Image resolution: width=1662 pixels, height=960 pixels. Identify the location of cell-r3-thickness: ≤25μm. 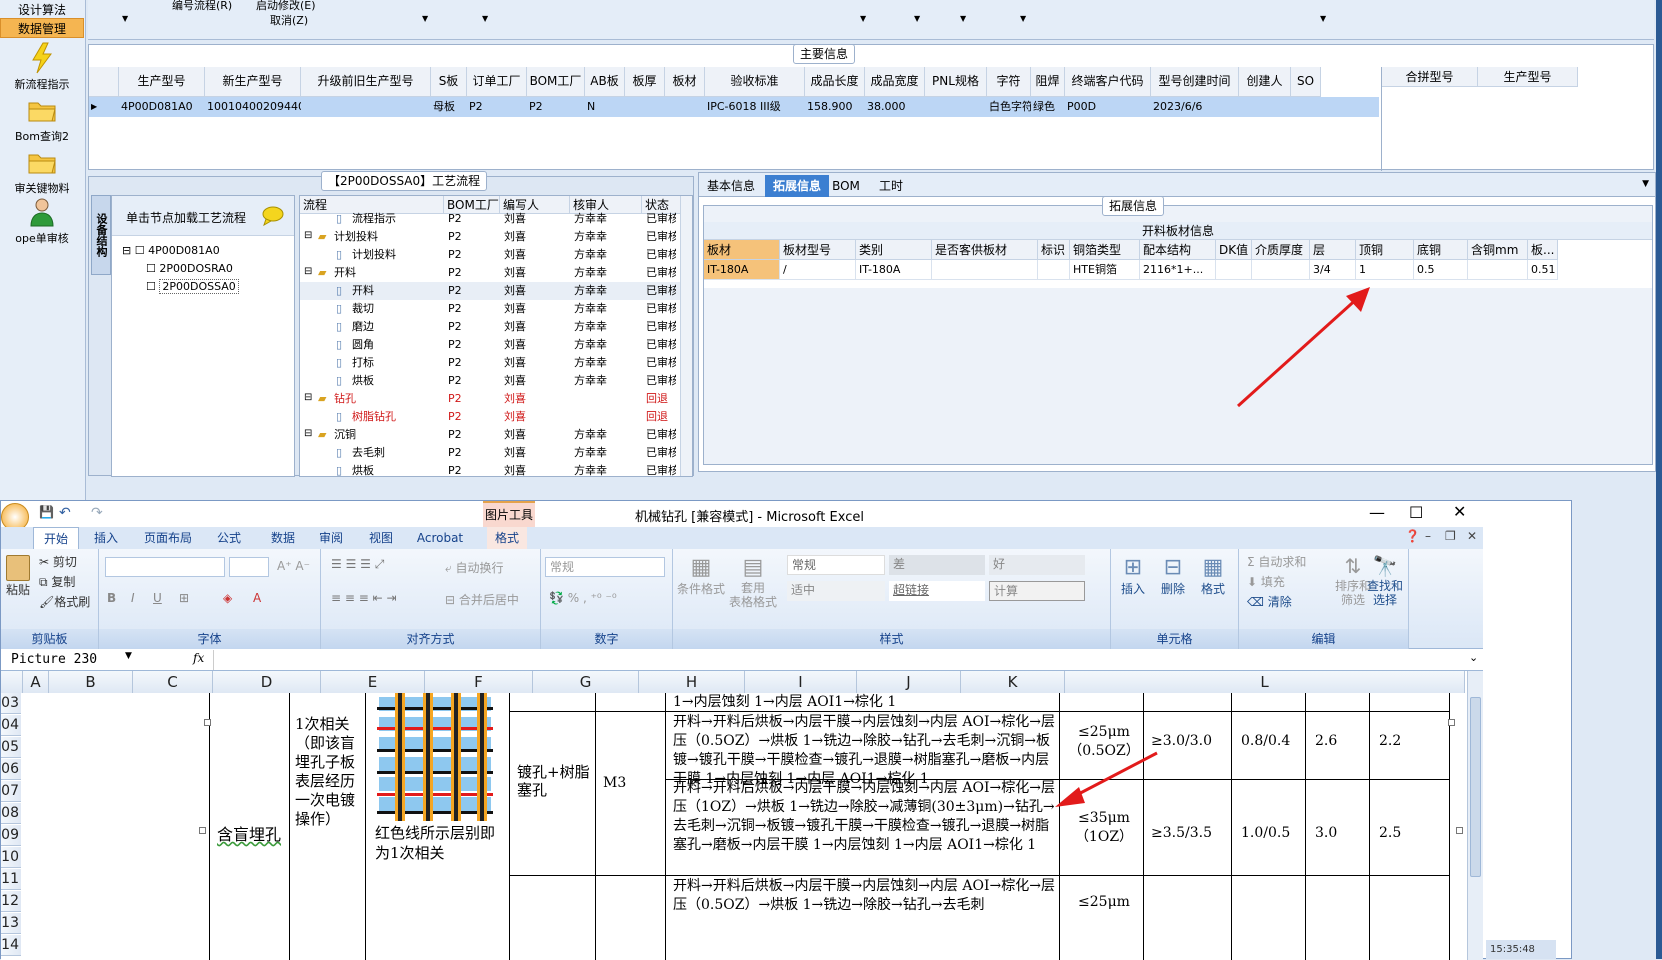
(1104, 902).